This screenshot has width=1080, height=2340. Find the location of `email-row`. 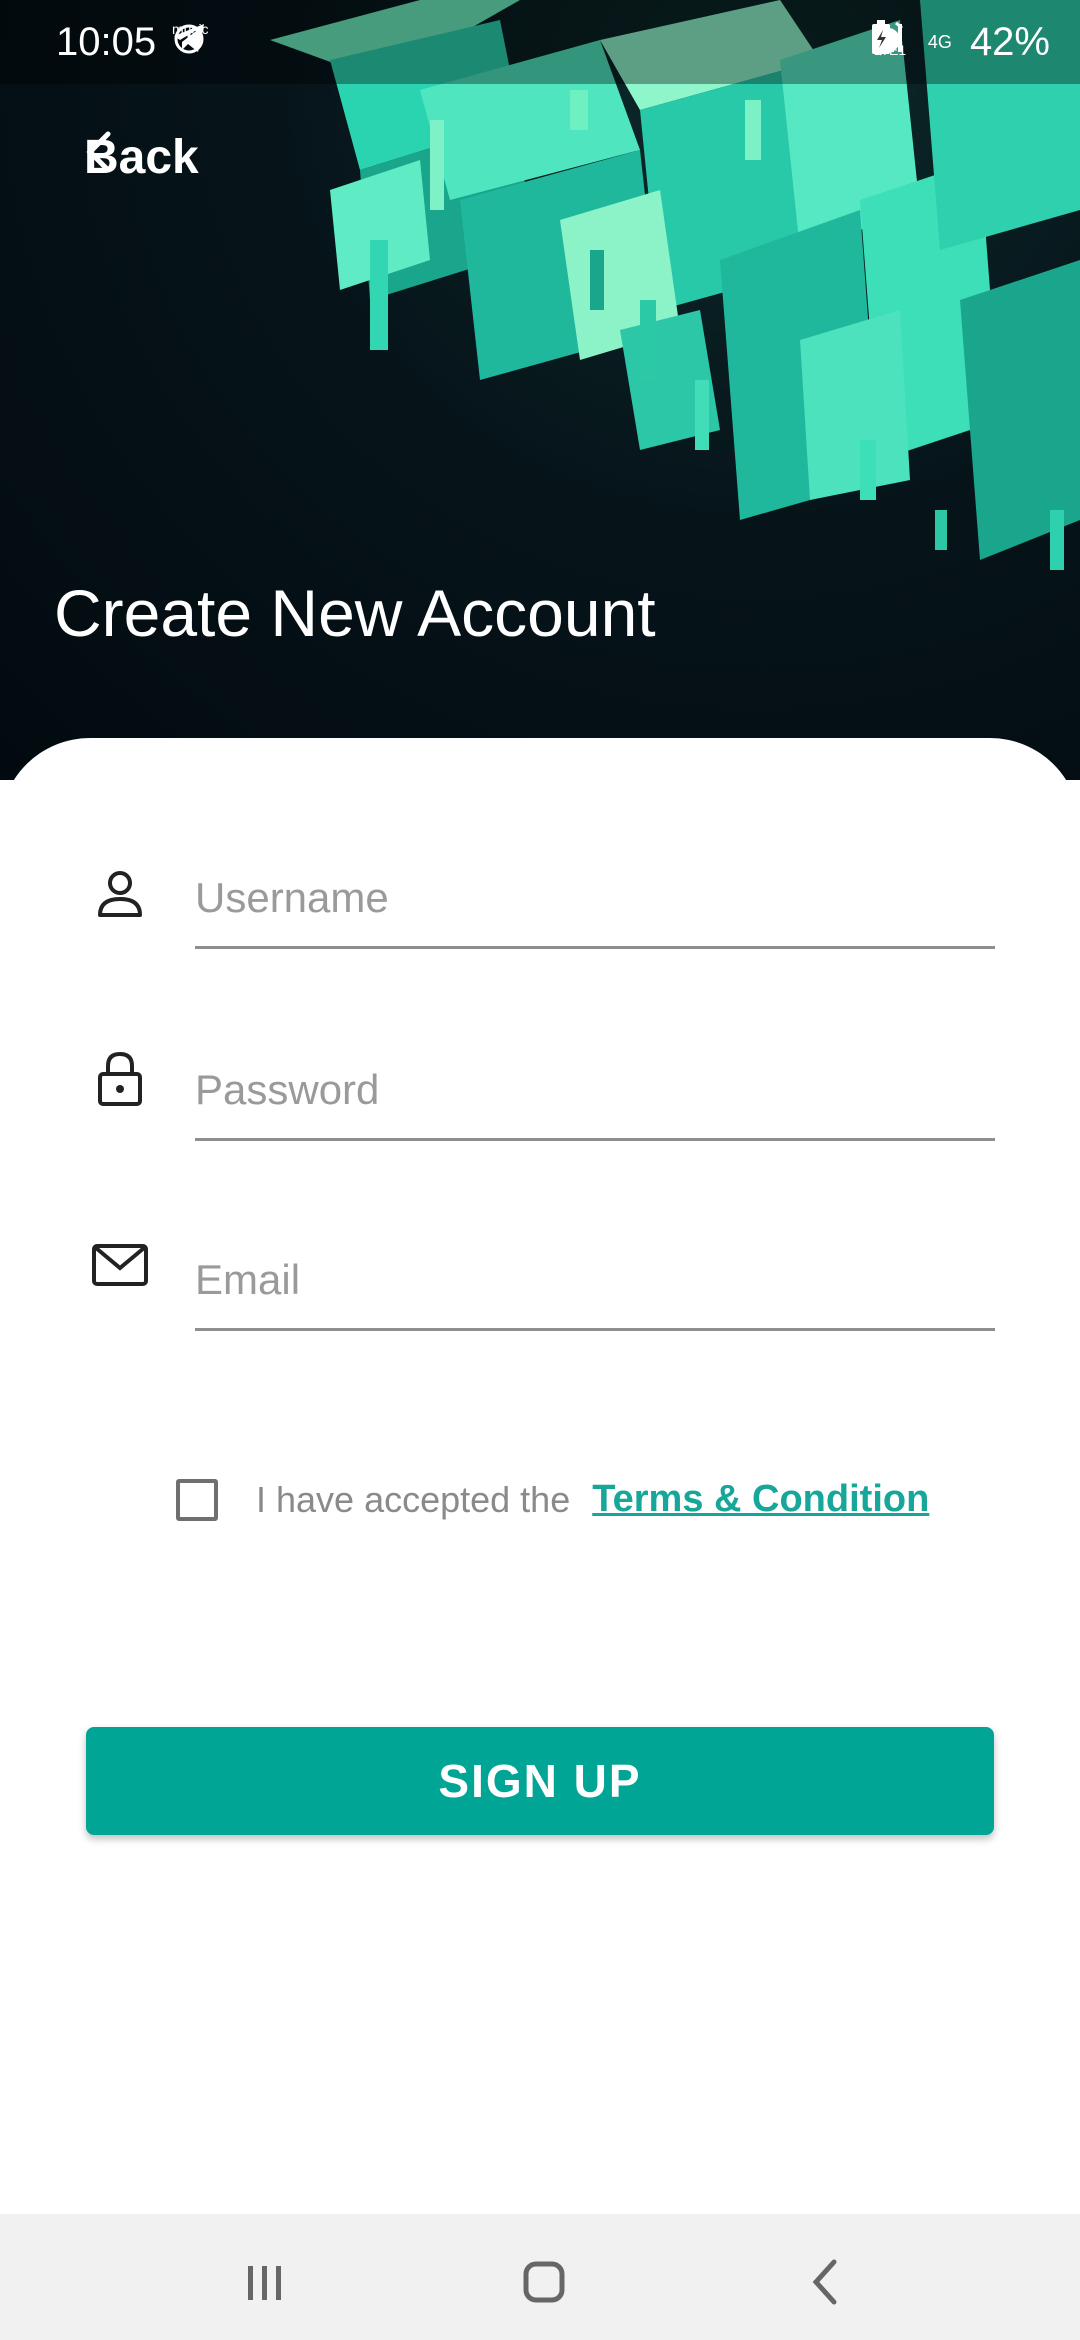

email-row is located at coordinates (540, 1292).